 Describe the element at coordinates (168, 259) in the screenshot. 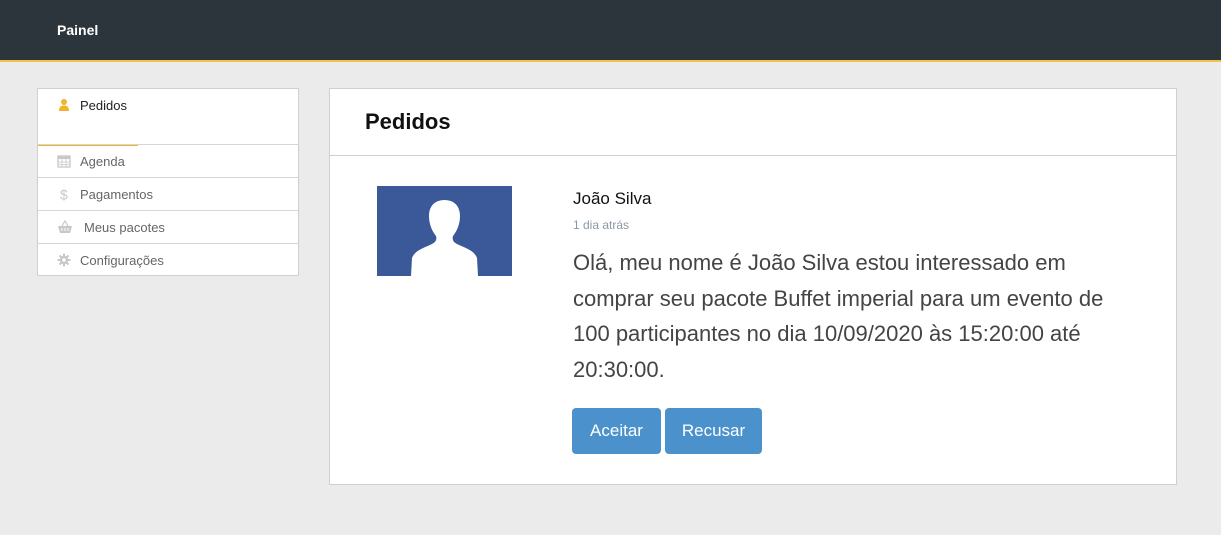

I see `sidebar-item-configuracoes: Configurações` at that location.